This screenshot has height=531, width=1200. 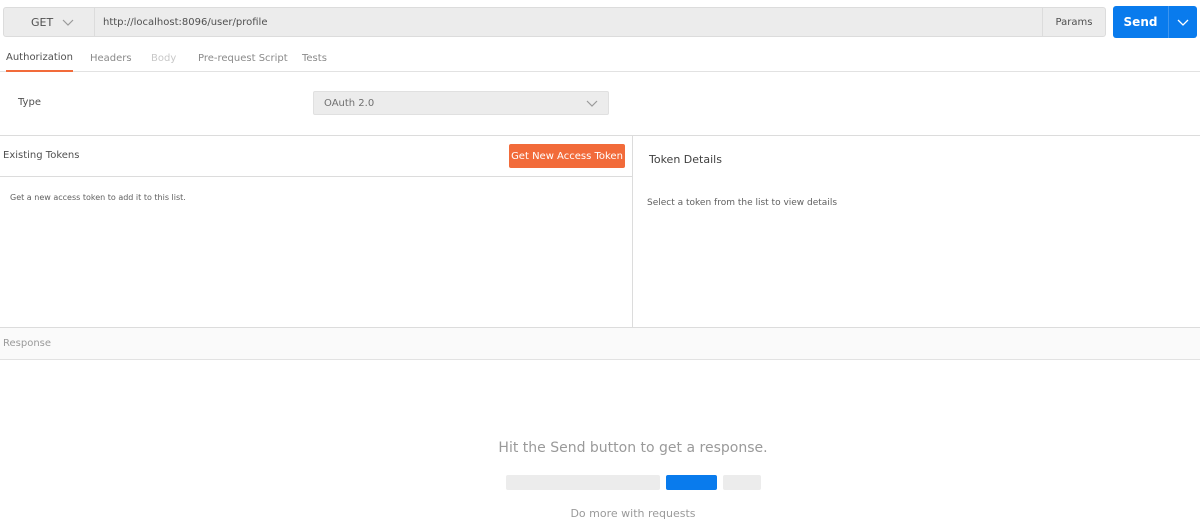 What do you see at coordinates (41, 155) in the screenshot?
I see `existing-tokens-title: Existing Tokens` at bounding box center [41, 155].